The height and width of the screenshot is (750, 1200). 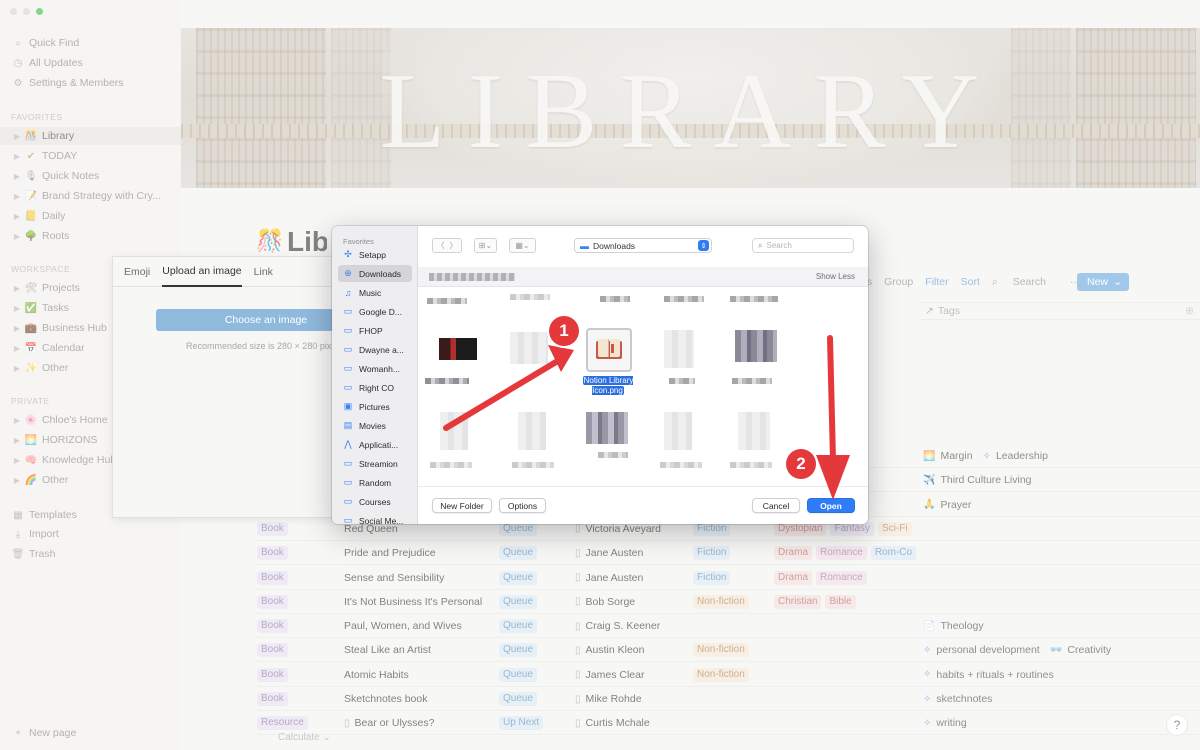 What do you see at coordinates (380, 273) in the screenshot?
I see `dialog-sidebar-label: Downloads` at bounding box center [380, 273].